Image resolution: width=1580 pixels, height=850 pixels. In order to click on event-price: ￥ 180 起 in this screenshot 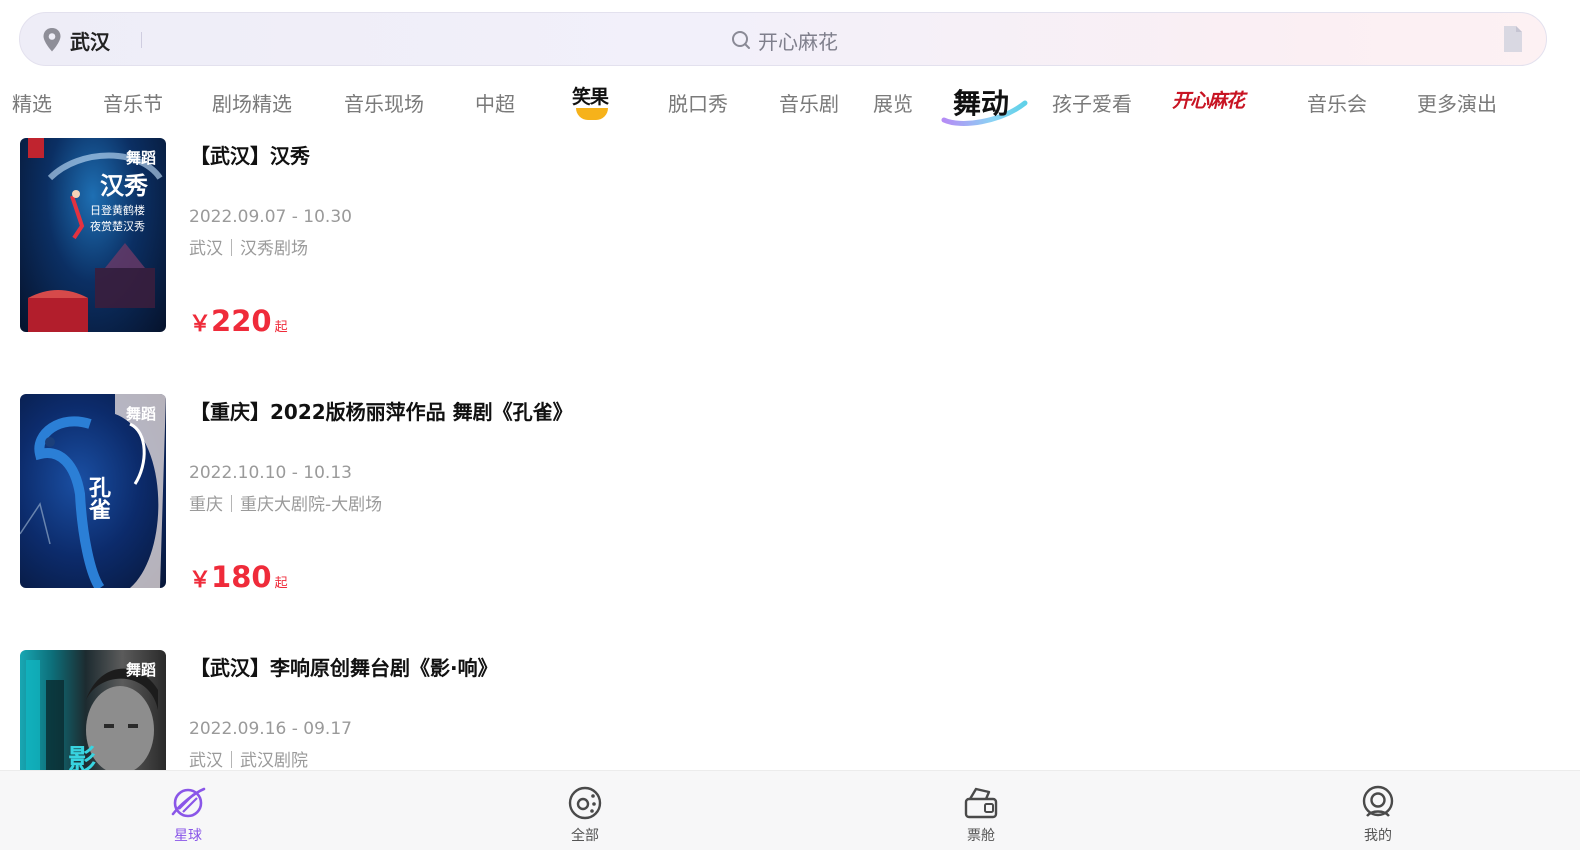, I will do `click(238, 577)`.